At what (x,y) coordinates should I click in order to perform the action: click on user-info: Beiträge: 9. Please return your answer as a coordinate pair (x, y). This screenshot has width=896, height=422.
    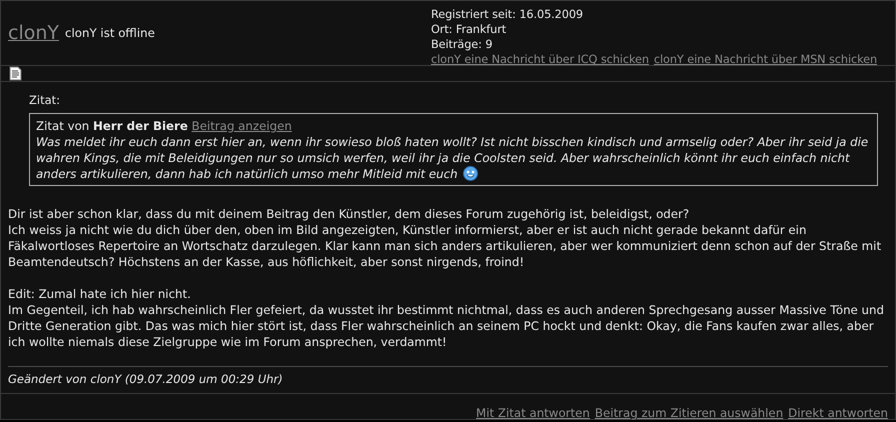
    Looking at the image, I should click on (462, 44).